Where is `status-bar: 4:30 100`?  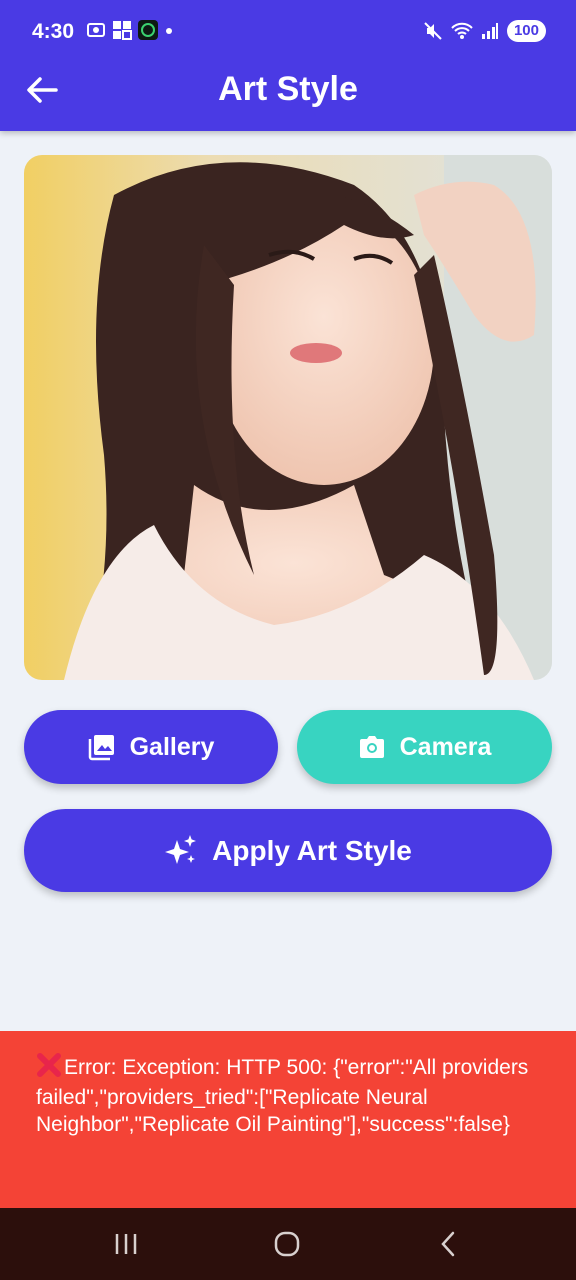
status-bar: 4:30 100 is located at coordinates (288, 33).